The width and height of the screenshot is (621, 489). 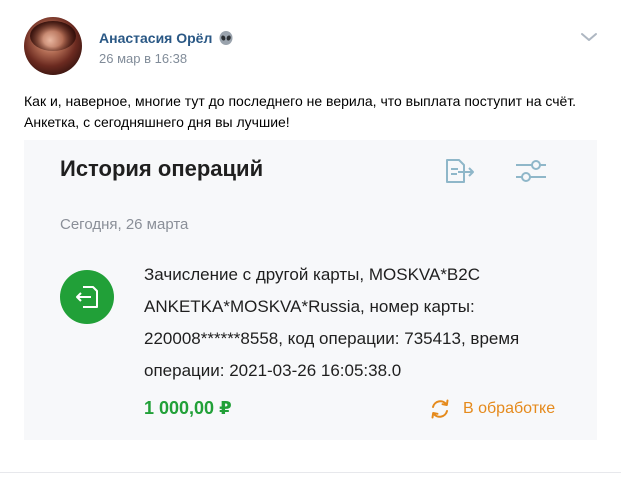 I want to click on operation-amount: 1 000,00 ₽, so click(x=188, y=408).